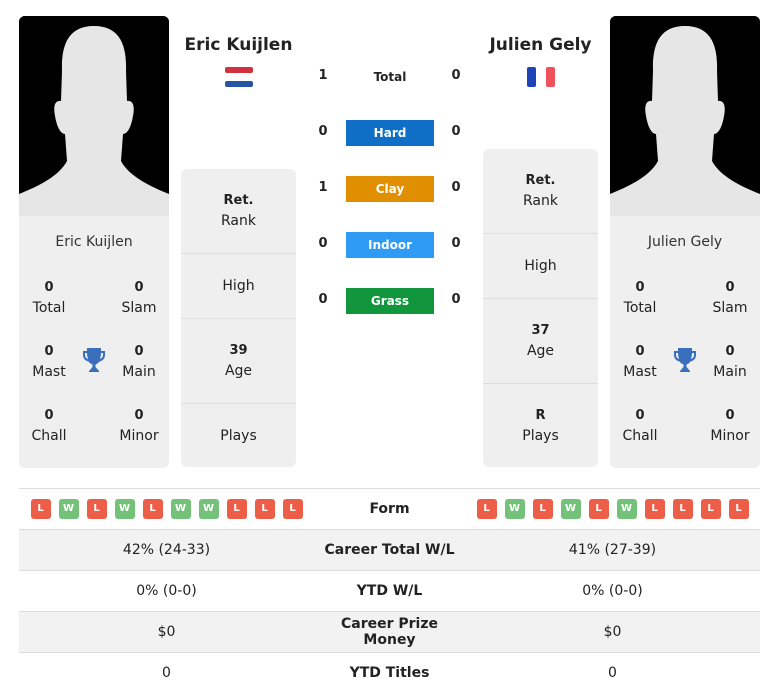 The image size is (779, 699). I want to click on ytd-titles-label: YTD Titles, so click(389, 673).